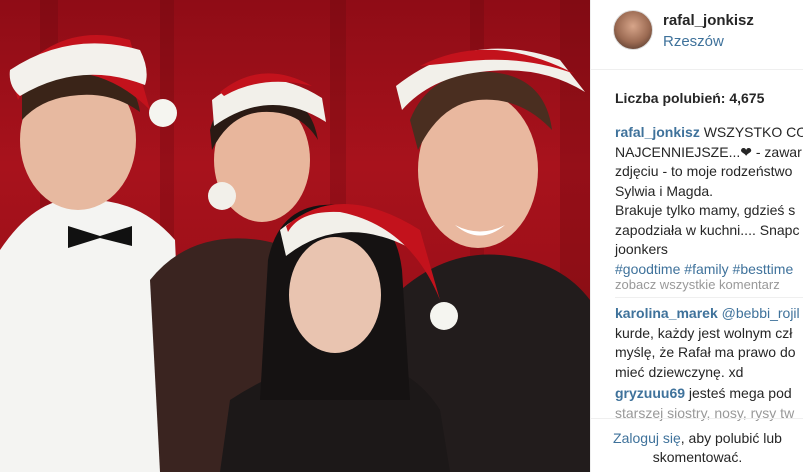 Image resolution: width=803 pixels, height=472 pixels. Describe the element at coordinates (705, 352) in the screenshot. I see `comment-text: myślę, że Rafał ma prawo do` at that location.